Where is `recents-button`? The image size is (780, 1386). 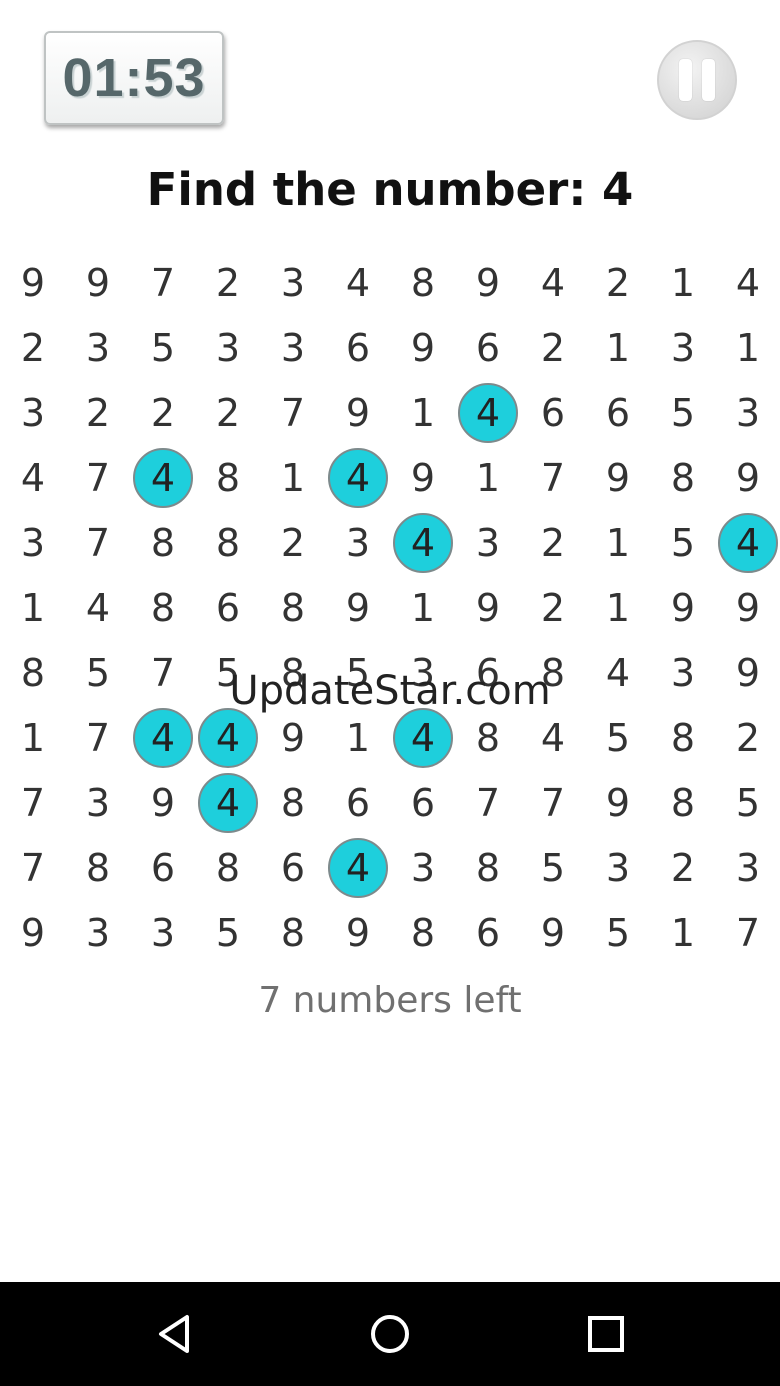 recents-button is located at coordinates (606, 1334).